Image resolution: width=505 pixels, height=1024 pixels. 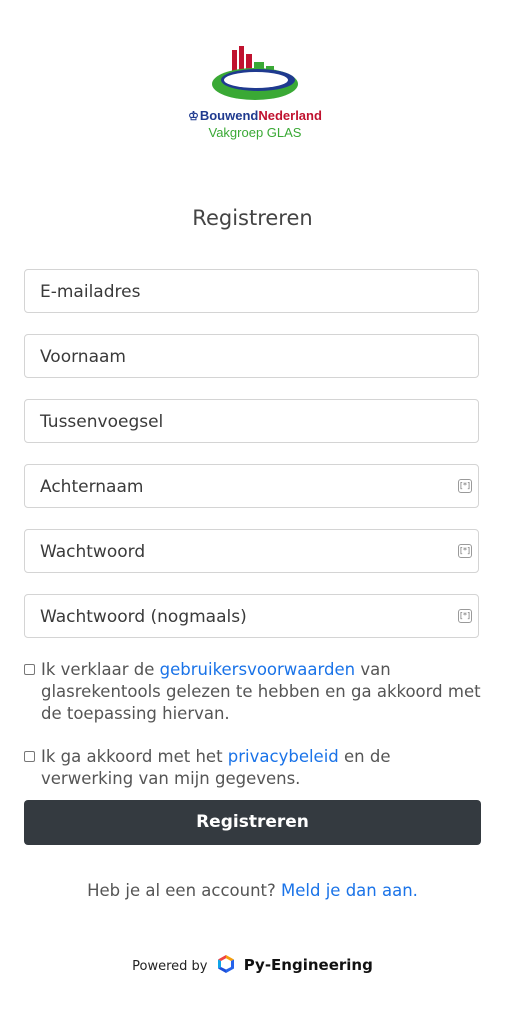 I want to click on last-name-field: Achternaam [*], so click(x=251, y=486).